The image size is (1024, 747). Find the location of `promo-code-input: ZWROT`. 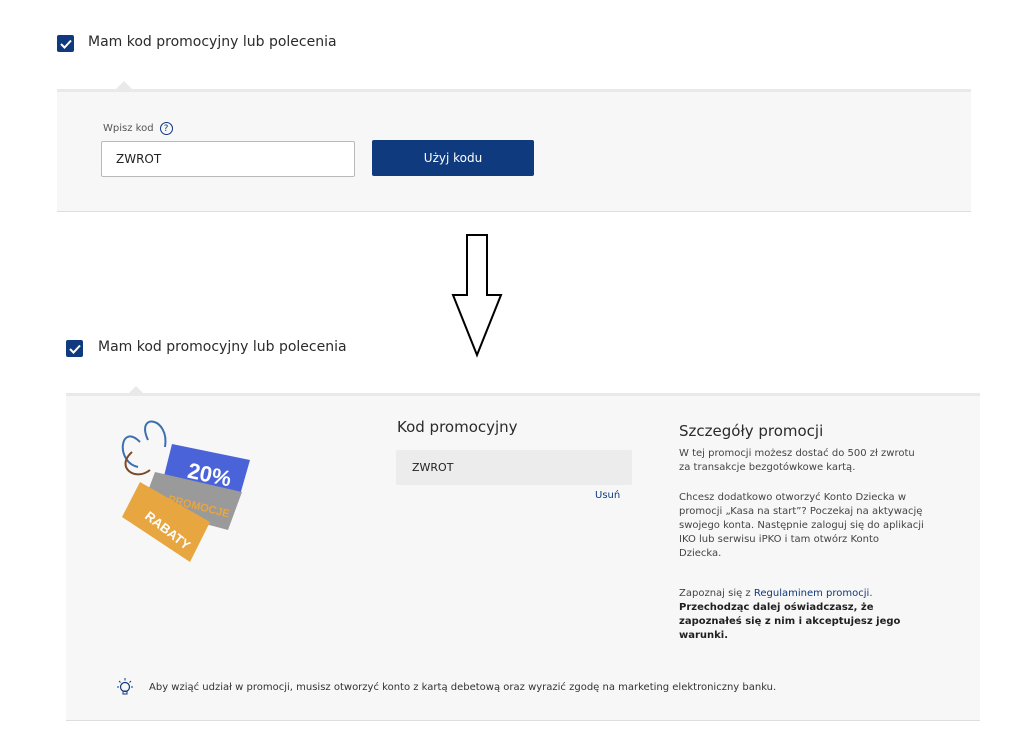

promo-code-input: ZWROT is located at coordinates (228, 159).